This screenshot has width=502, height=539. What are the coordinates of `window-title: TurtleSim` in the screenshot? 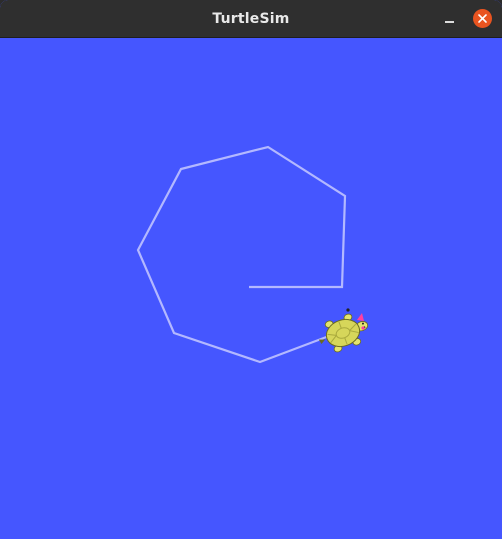 It's located at (251, 19).